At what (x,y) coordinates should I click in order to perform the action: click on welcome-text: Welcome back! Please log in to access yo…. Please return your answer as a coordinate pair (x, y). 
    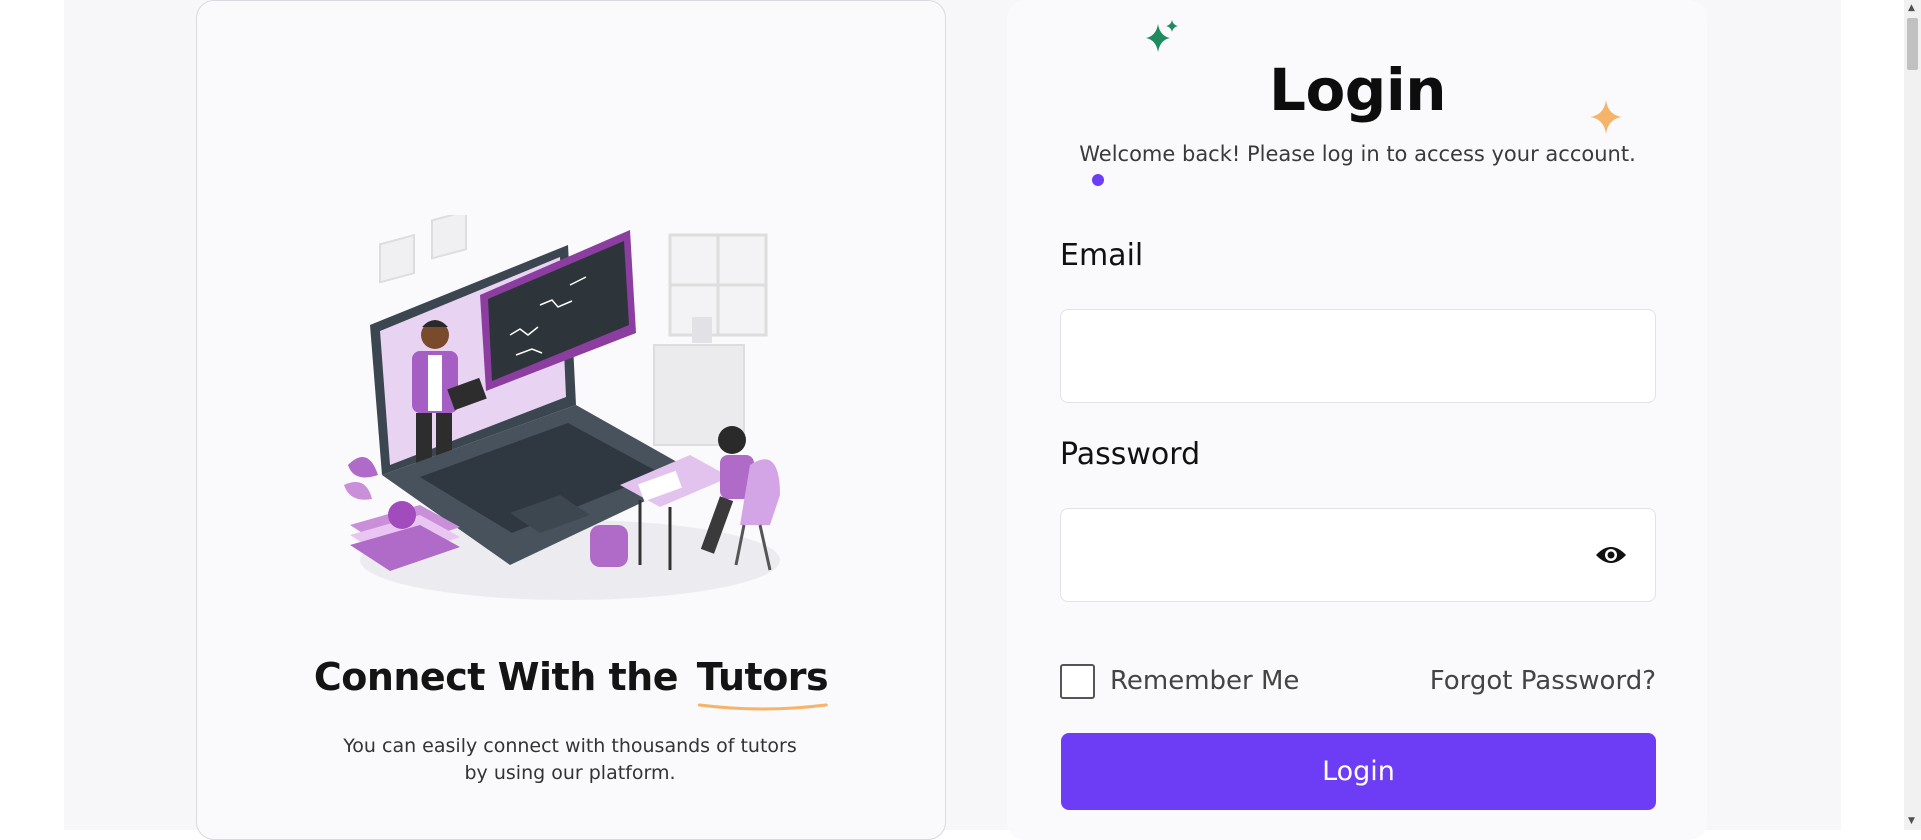
    Looking at the image, I should click on (1357, 154).